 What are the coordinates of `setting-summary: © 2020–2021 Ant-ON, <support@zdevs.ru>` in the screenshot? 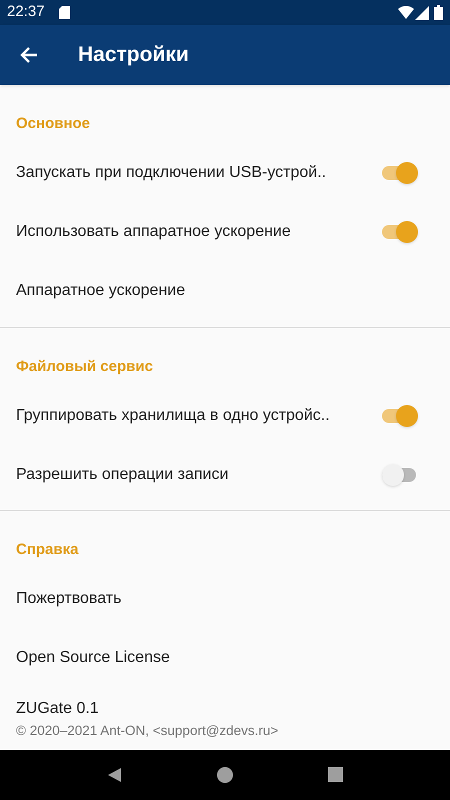 It's located at (148, 731).